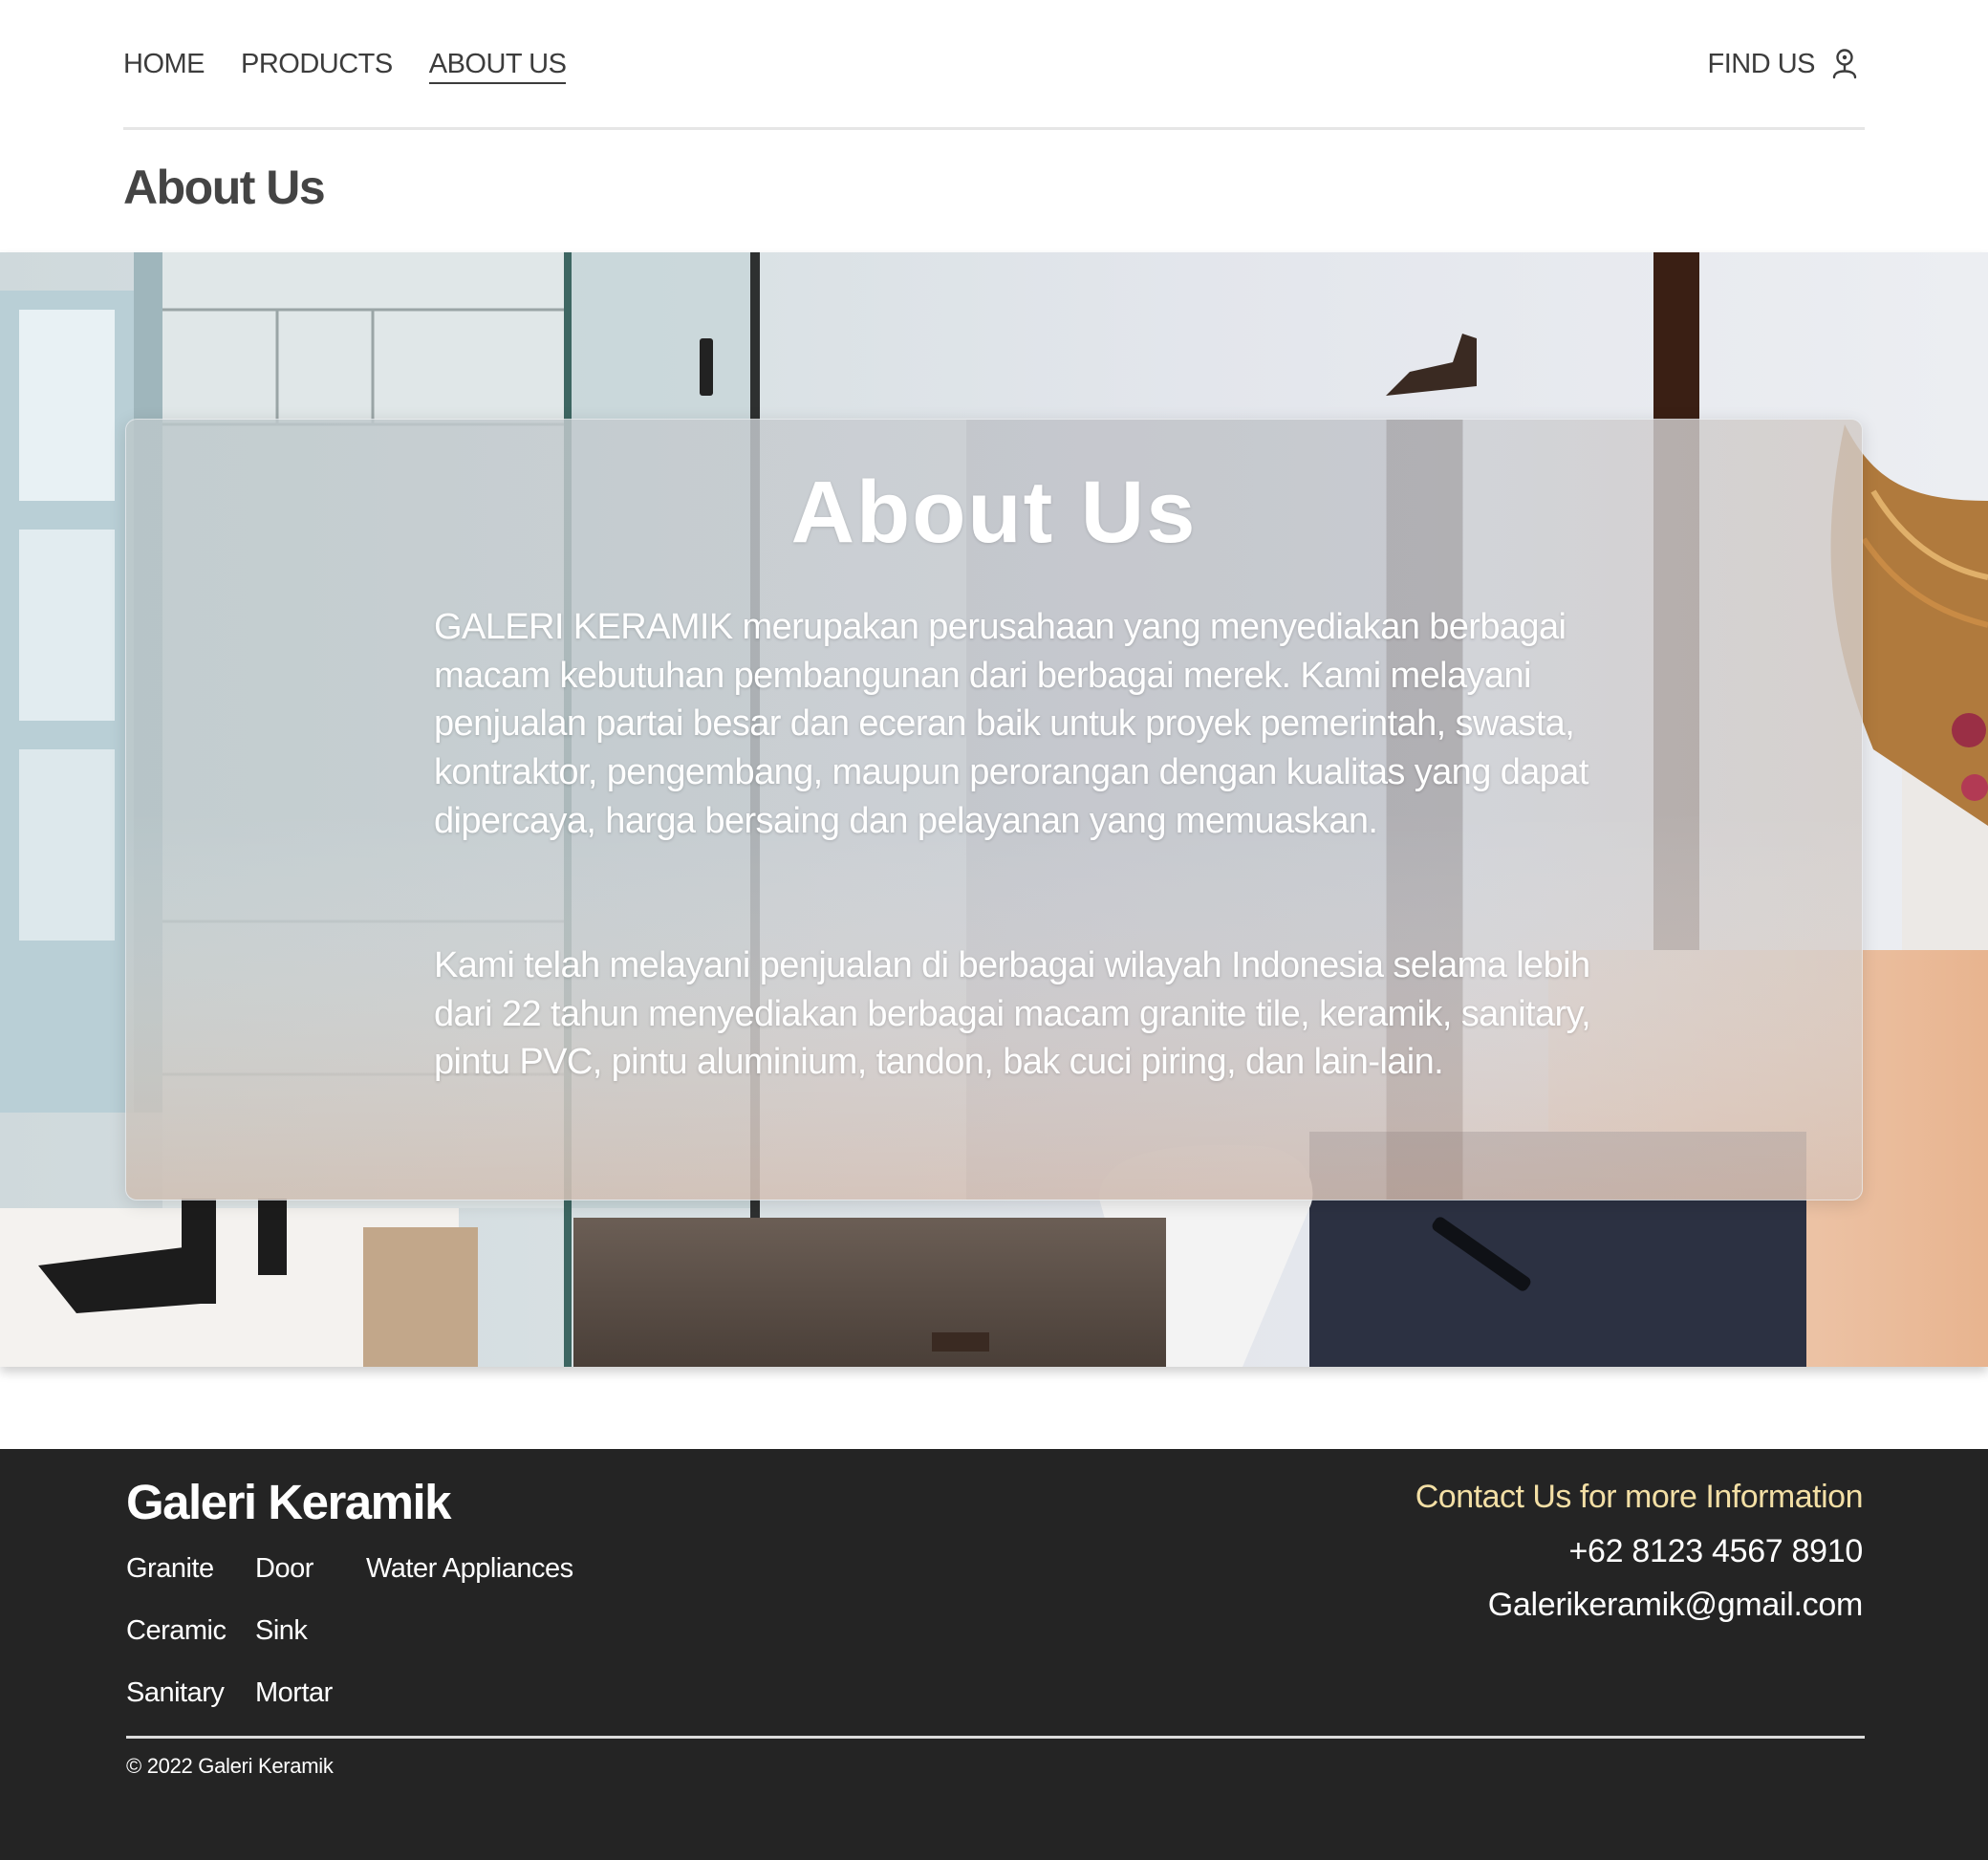 This screenshot has width=1988, height=1860. Describe the element at coordinates (284, 1568) in the screenshot. I see `footer-link-door: Door` at that location.